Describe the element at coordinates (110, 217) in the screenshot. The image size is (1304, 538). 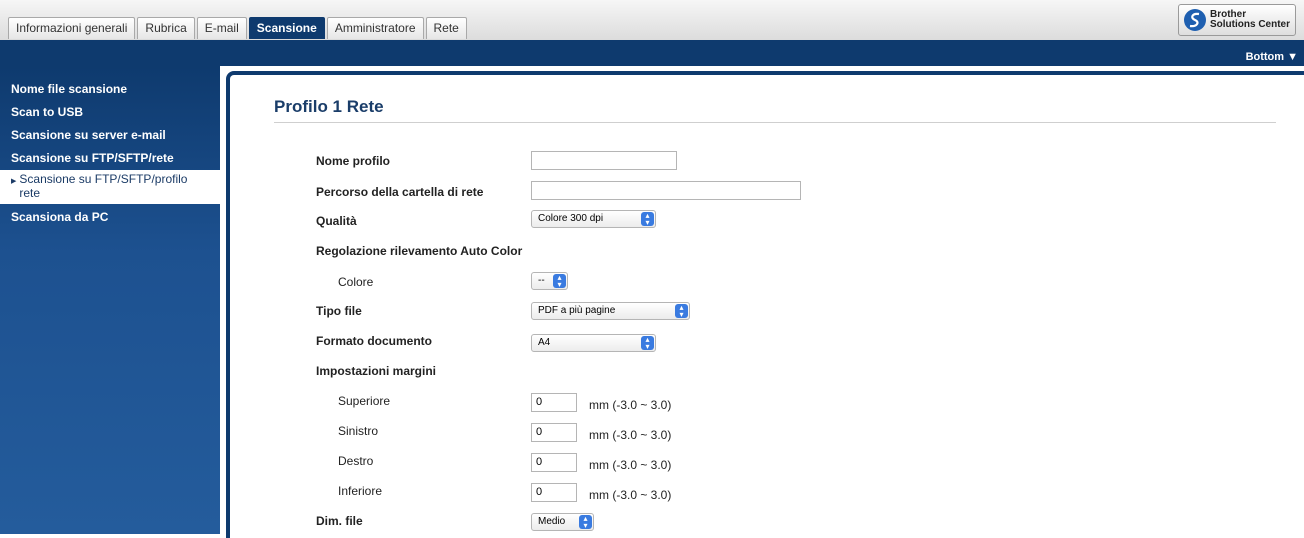
I see `sidebar-item-scansiona-da-pc: Scansiona da PC` at that location.